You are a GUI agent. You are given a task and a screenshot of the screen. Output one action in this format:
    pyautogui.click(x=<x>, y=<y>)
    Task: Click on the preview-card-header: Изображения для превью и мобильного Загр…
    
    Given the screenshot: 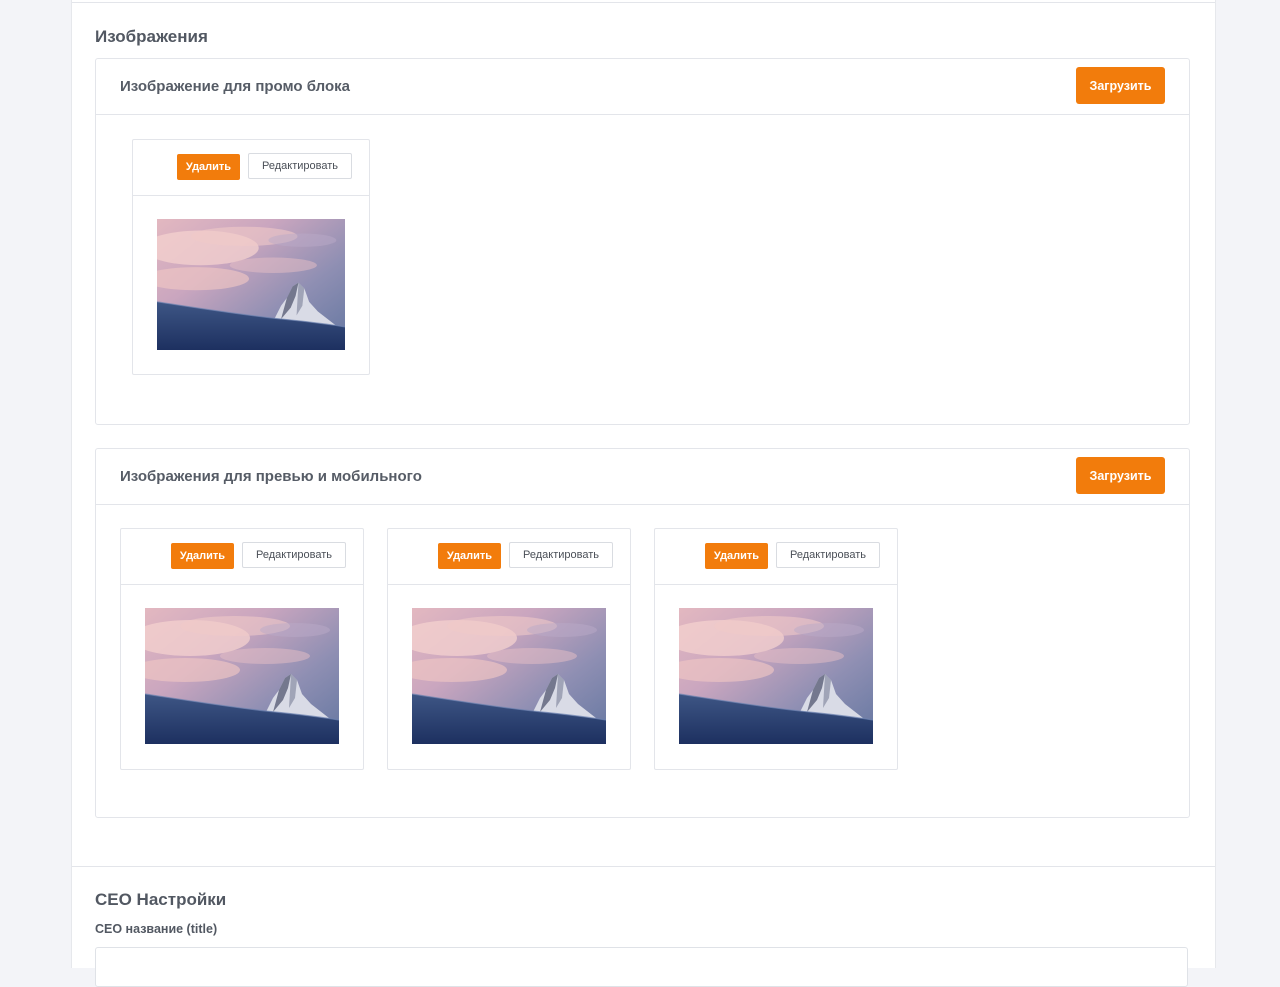 What is the action you would take?
    pyautogui.click(x=642, y=477)
    